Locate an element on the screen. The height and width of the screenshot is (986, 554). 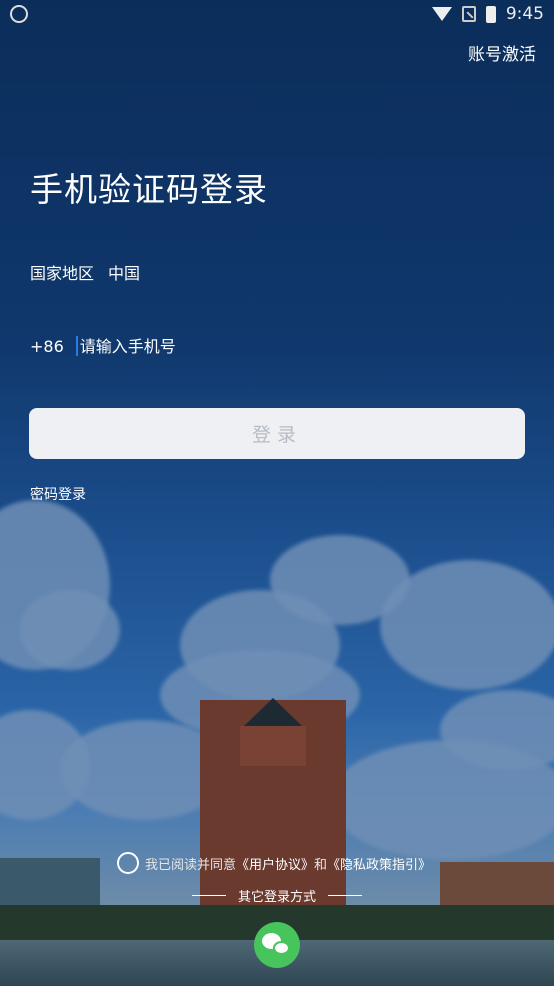
country-code: +86 is located at coordinates (47, 346).